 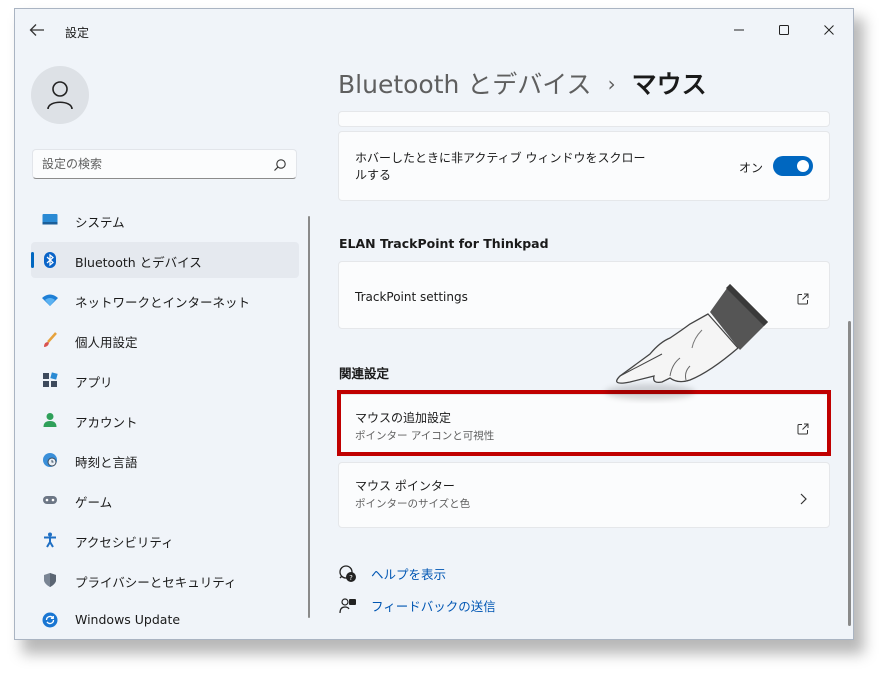 What do you see at coordinates (165, 460) in the screenshot?
I see `sidebar-item-time-language: 時刻と言語` at bounding box center [165, 460].